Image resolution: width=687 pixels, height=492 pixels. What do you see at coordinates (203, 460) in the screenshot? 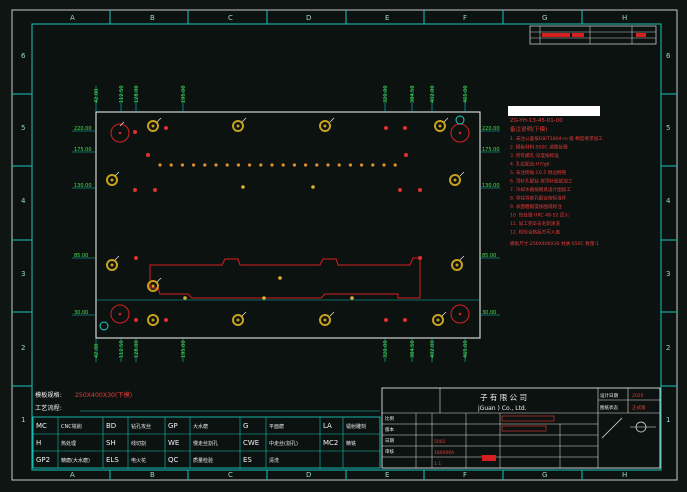
I see `process-name: 质量检验` at bounding box center [203, 460].